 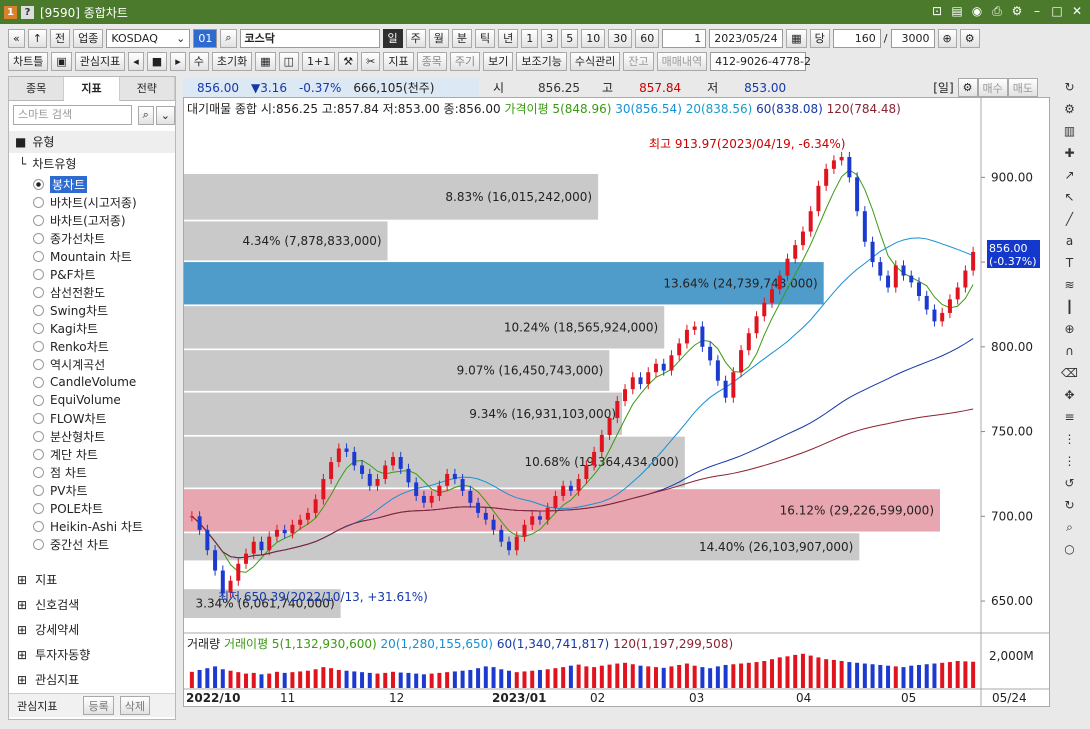 I want to click on date-field: 2023/05/24, so click(x=746, y=38).